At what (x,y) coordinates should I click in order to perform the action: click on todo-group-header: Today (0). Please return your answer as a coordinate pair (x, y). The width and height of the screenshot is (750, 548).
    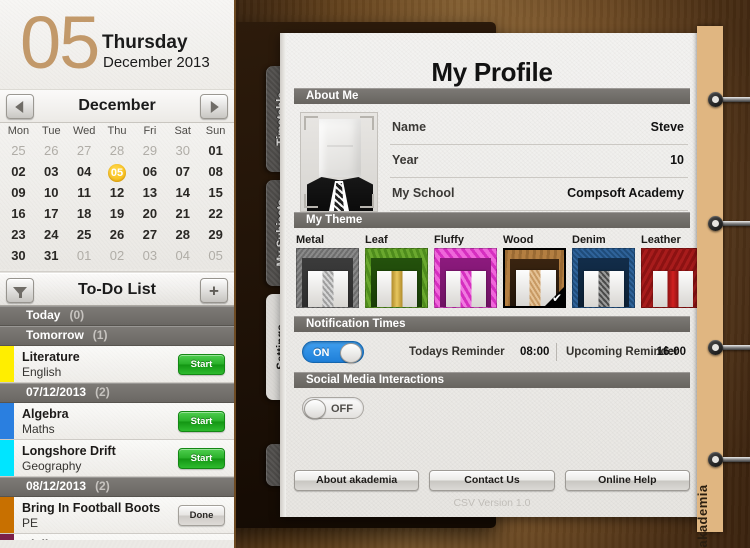
    Looking at the image, I should click on (117, 316).